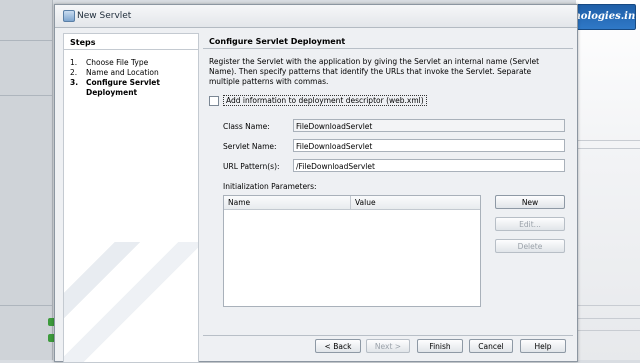 This screenshot has width=640, height=363. What do you see at coordinates (530, 202) in the screenshot?
I see `new-param-button: New` at bounding box center [530, 202].